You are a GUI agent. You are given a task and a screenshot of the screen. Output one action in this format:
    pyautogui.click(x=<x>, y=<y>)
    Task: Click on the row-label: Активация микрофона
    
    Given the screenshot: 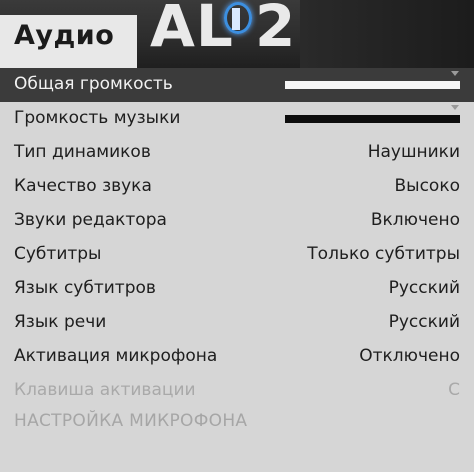 What is the action you would take?
    pyautogui.click(x=116, y=356)
    